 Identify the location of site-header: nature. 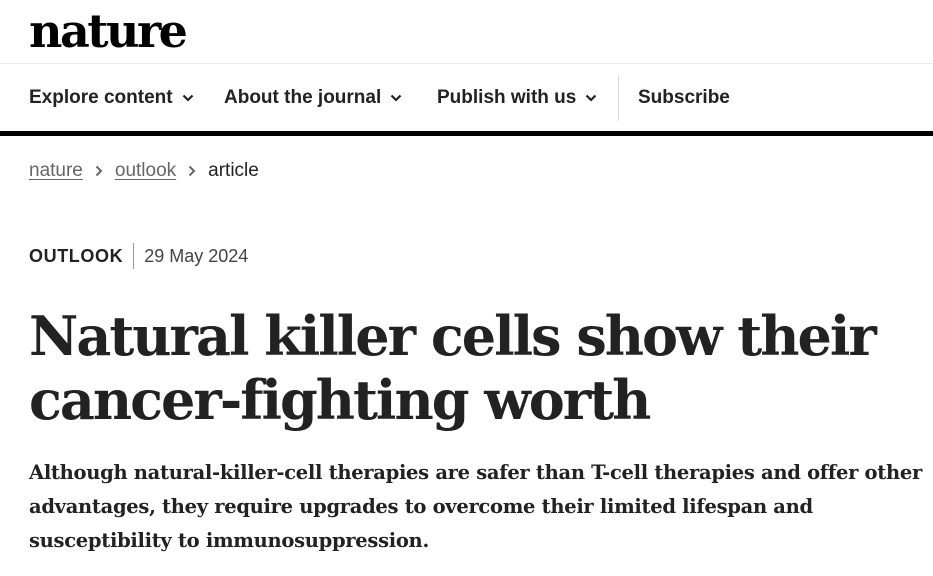
(466, 32).